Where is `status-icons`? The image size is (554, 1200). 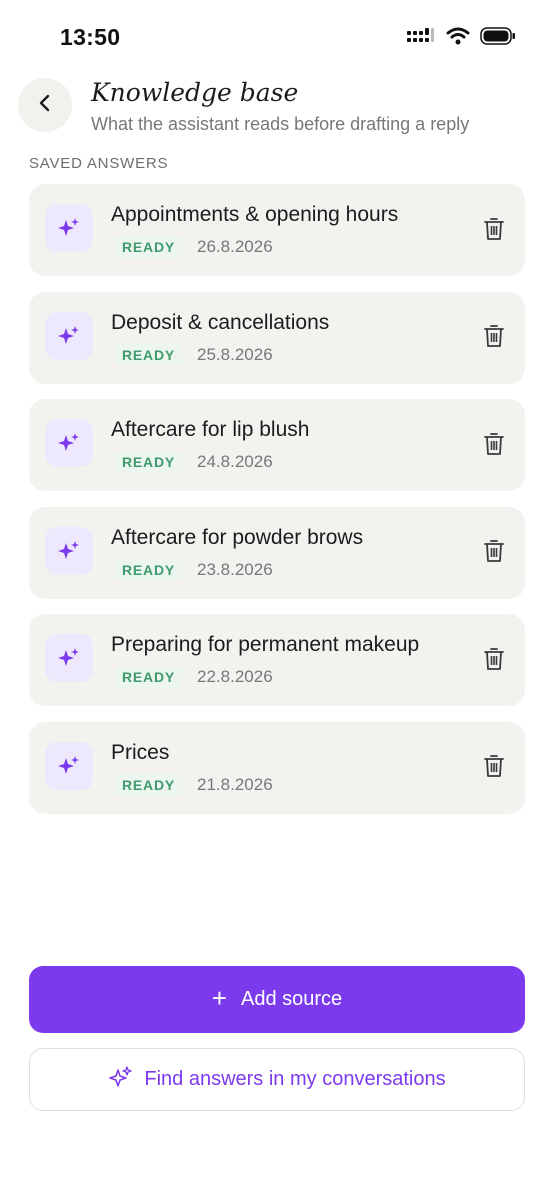
status-icons is located at coordinates (461, 38).